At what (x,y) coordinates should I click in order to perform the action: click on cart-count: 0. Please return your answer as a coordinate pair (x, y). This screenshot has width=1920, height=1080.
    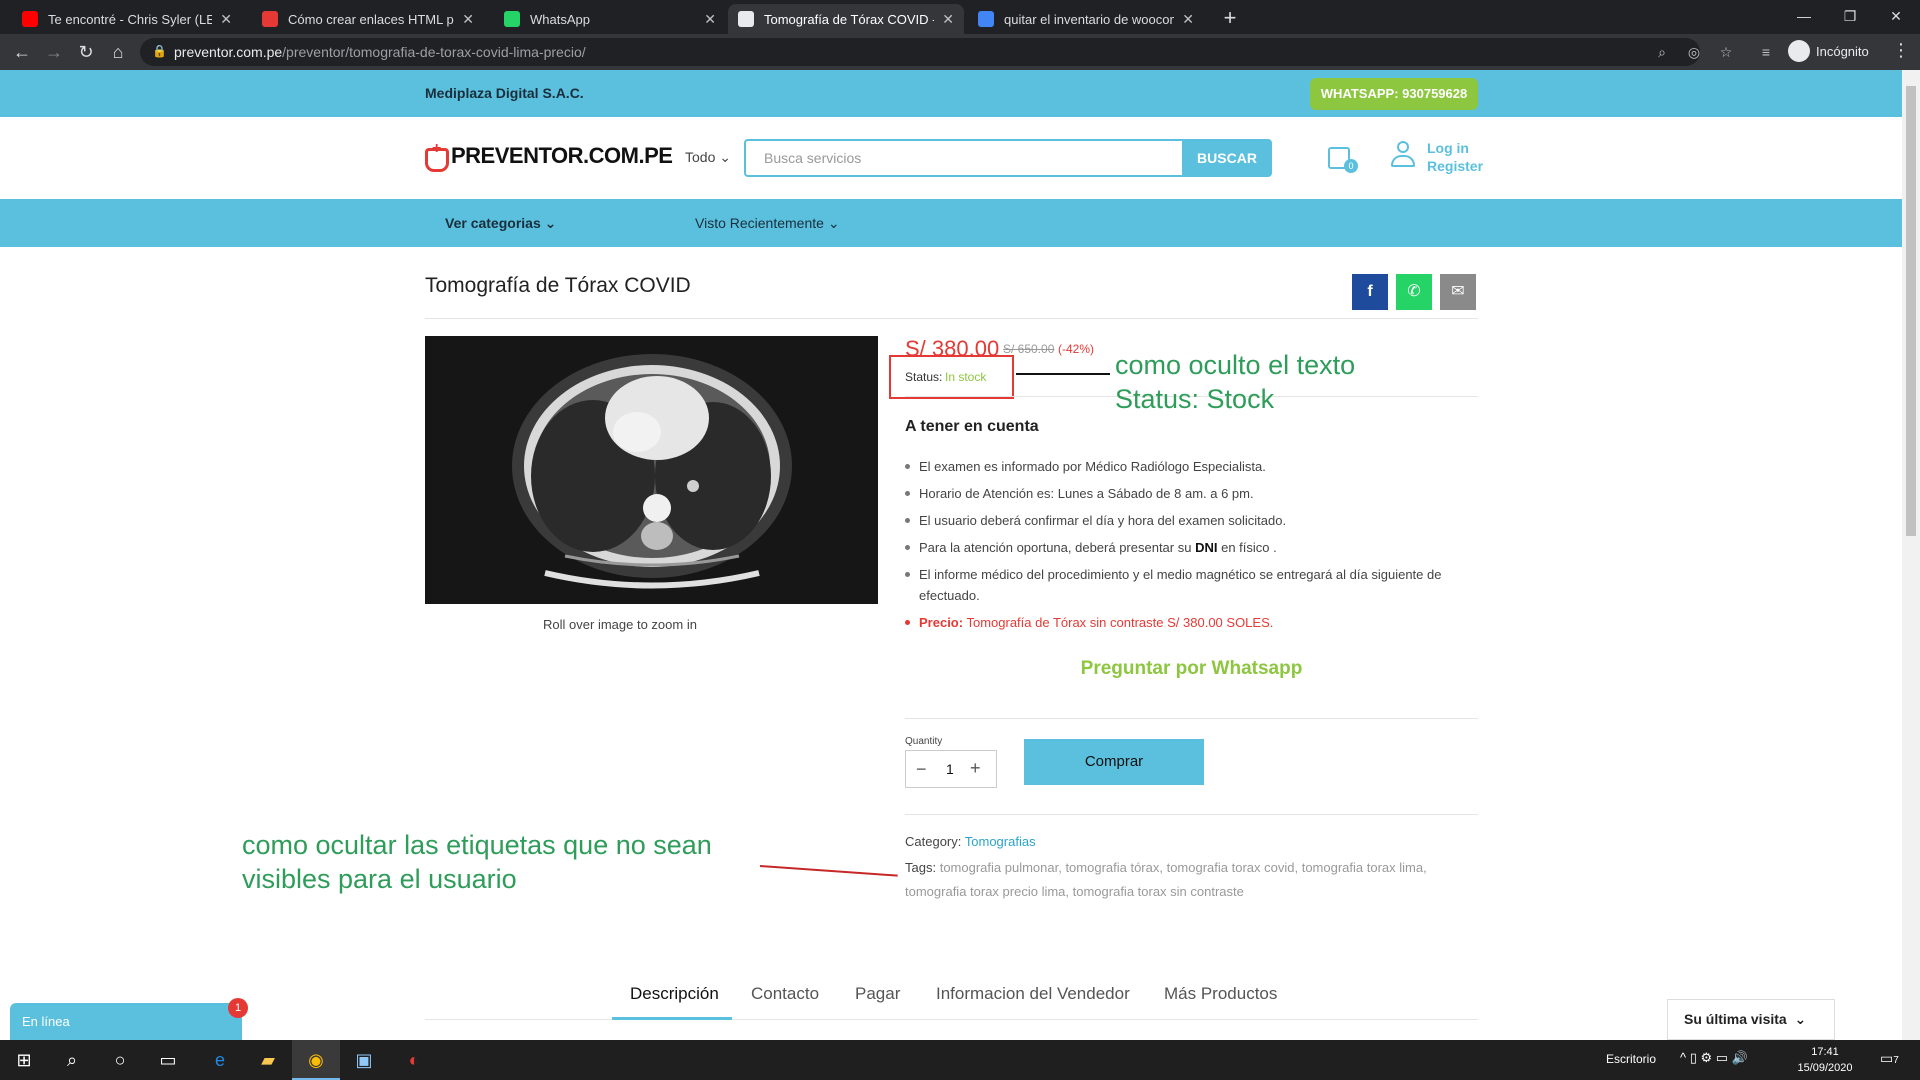
    Looking at the image, I should click on (1351, 166).